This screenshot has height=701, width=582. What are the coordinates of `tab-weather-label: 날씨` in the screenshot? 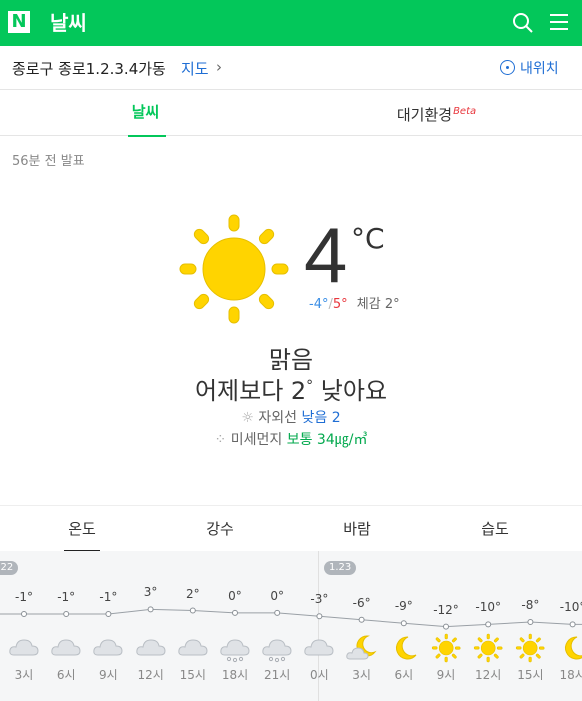 It's located at (145, 112).